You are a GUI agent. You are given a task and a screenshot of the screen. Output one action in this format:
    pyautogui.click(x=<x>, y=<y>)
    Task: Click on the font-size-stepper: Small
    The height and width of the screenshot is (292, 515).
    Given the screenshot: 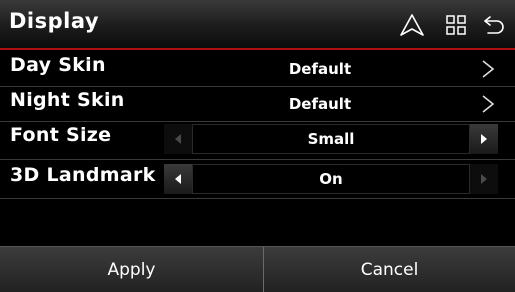 What is the action you would take?
    pyautogui.click(x=331, y=139)
    